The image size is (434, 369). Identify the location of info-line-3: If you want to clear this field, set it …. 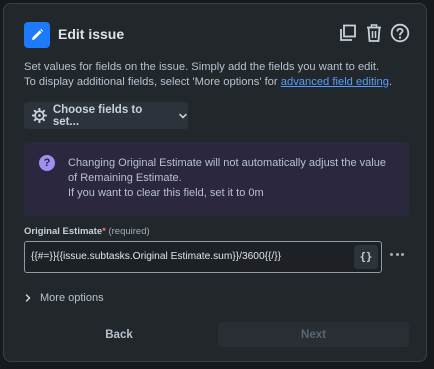
(166, 193).